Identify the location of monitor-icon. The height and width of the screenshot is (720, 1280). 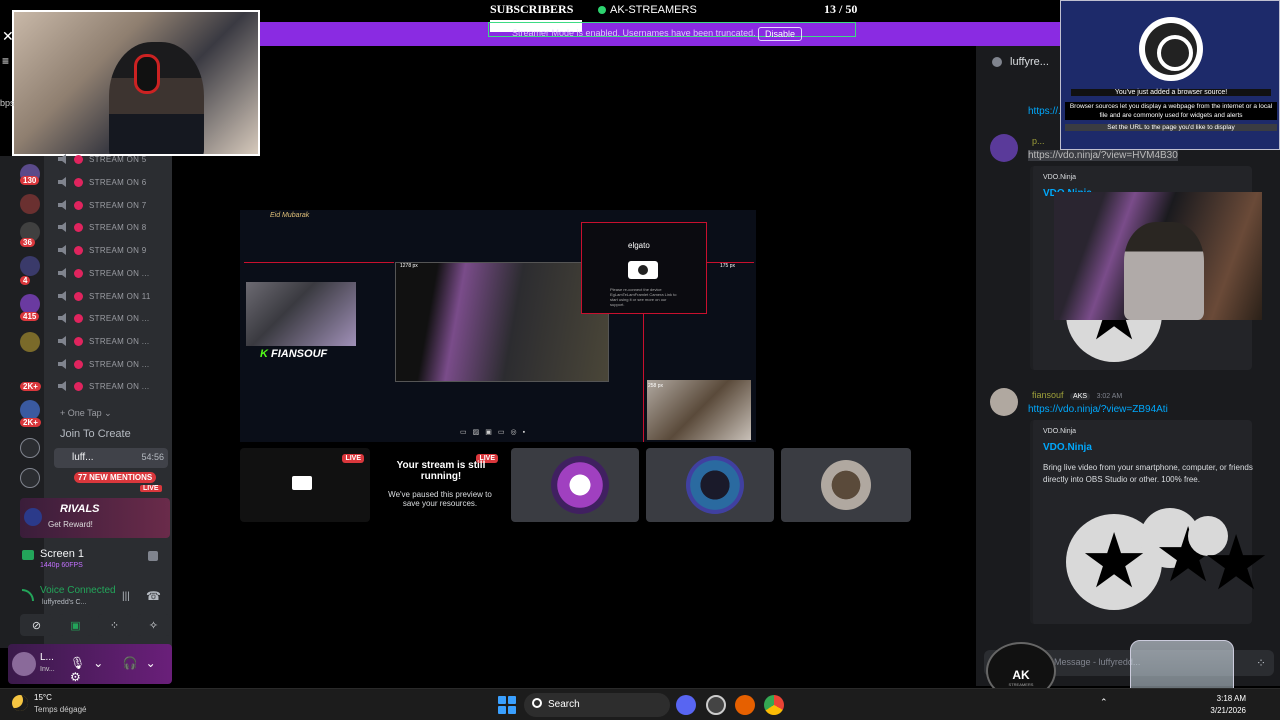
(302, 483).